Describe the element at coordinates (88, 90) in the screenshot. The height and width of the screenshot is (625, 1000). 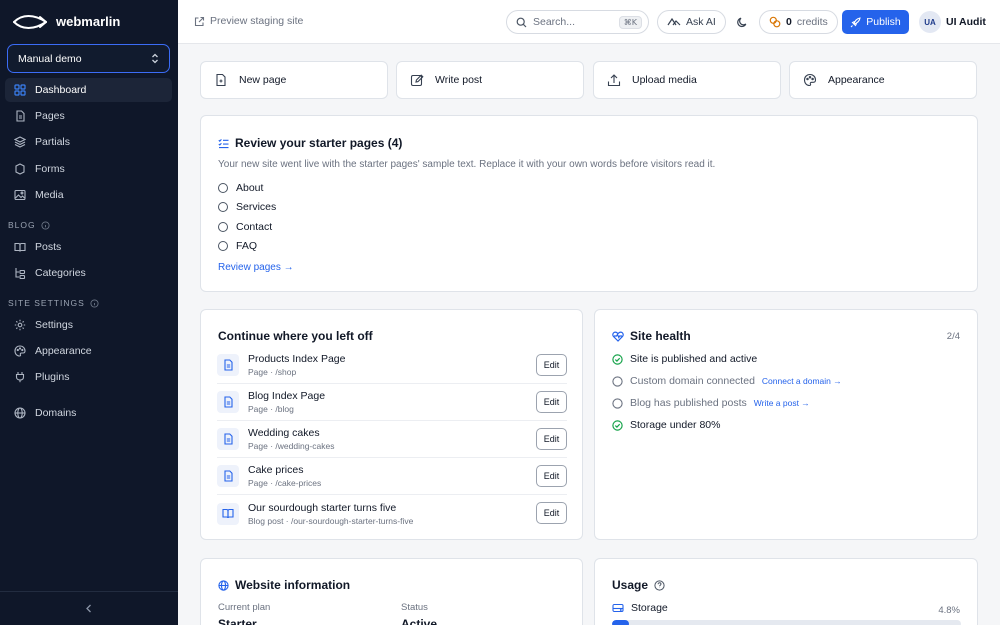
I see `sidebar-item-dashboard: Dashboard` at that location.